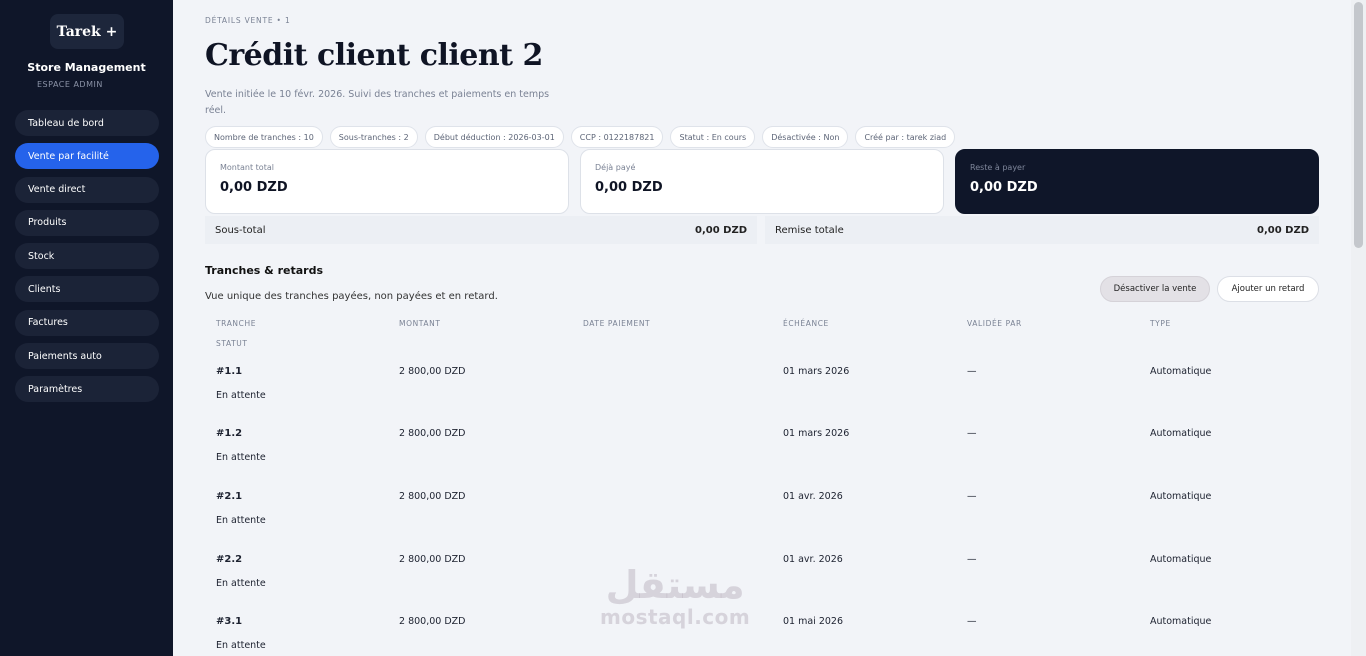 The height and width of the screenshot is (656, 1366). I want to click on table-row-tranche: #2.1, so click(229, 496).